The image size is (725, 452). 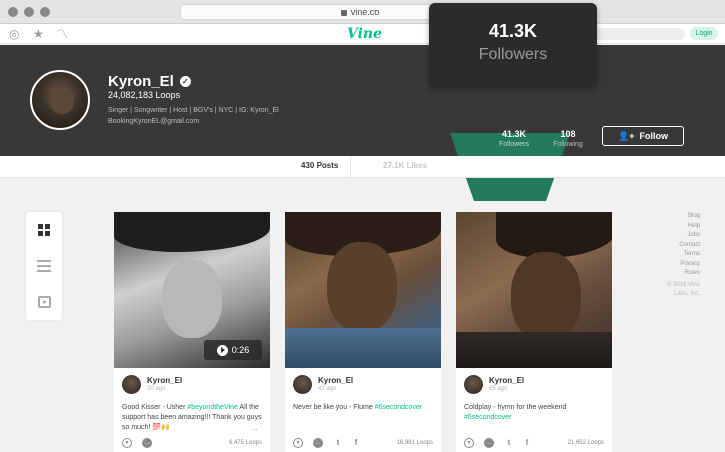 What do you see at coordinates (514, 134) in the screenshot?
I see `followers-count: 41.3K` at bounding box center [514, 134].